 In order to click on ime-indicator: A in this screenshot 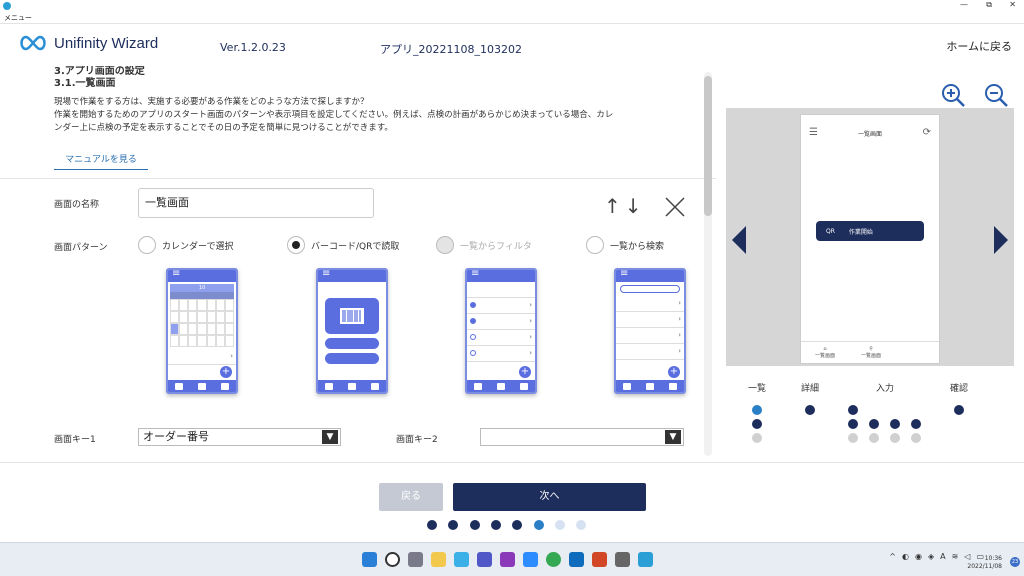, I will do `click(942, 556)`.